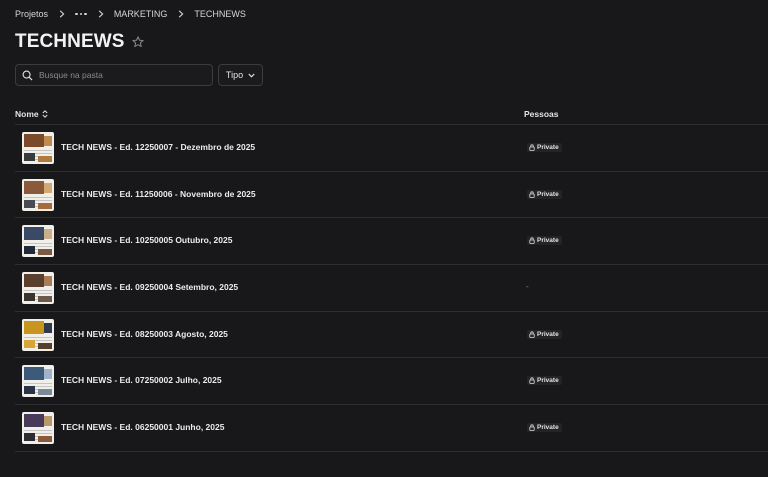  Describe the element at coordinates (251, 75) in the screenshot. I see `chevron-down-icon` at that location.